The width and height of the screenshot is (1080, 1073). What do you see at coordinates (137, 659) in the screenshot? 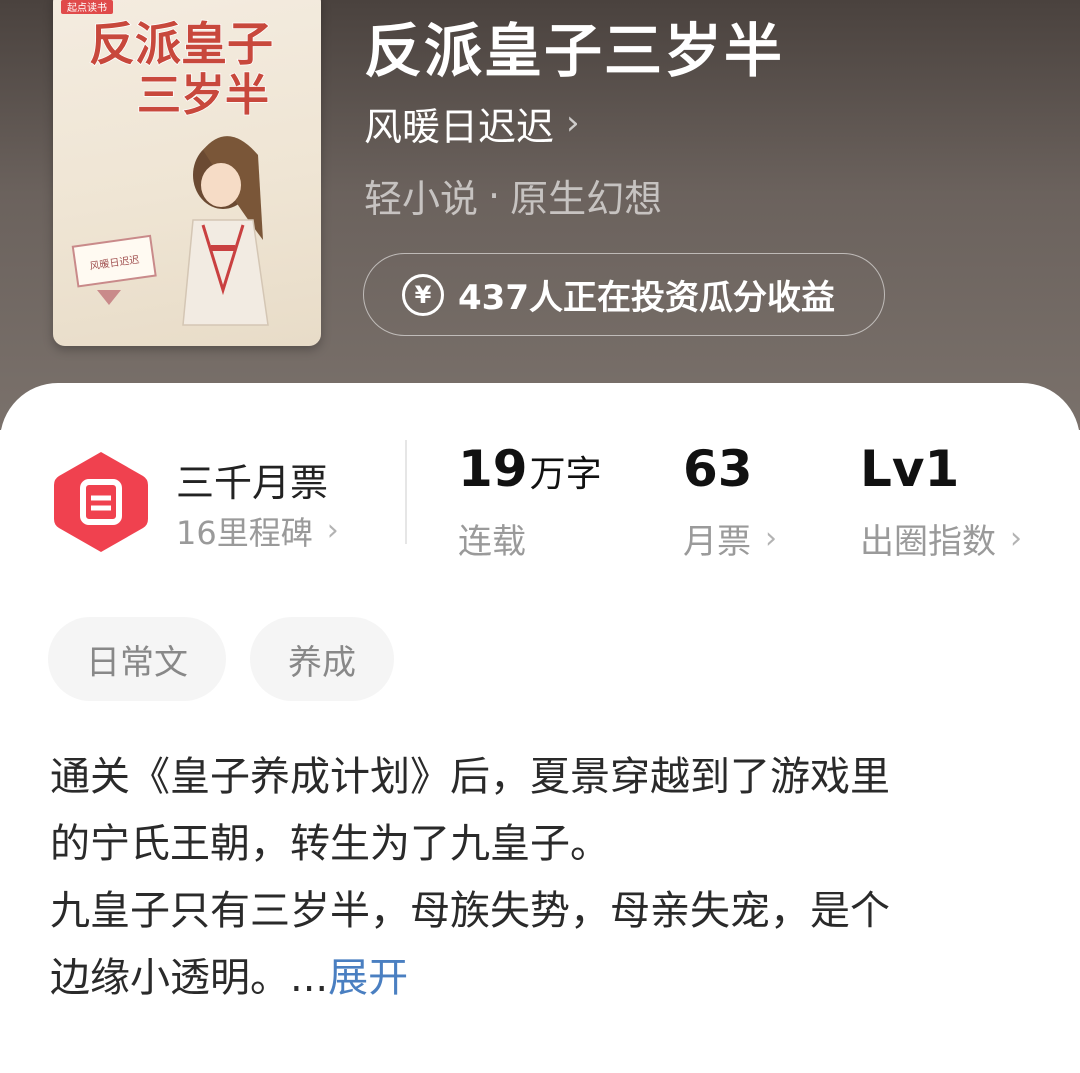
I see `tag-chip: 日常文` at bounding box center [137, 659].